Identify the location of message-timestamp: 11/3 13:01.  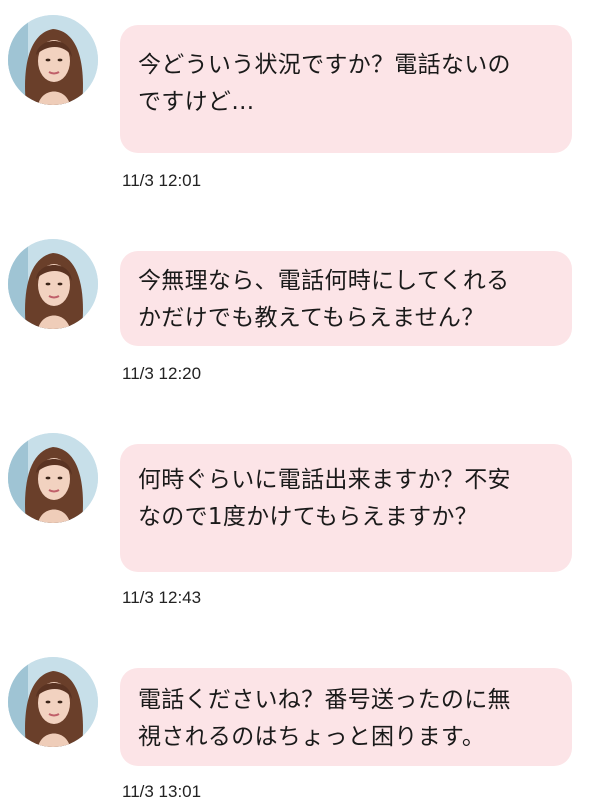
(162, 791).